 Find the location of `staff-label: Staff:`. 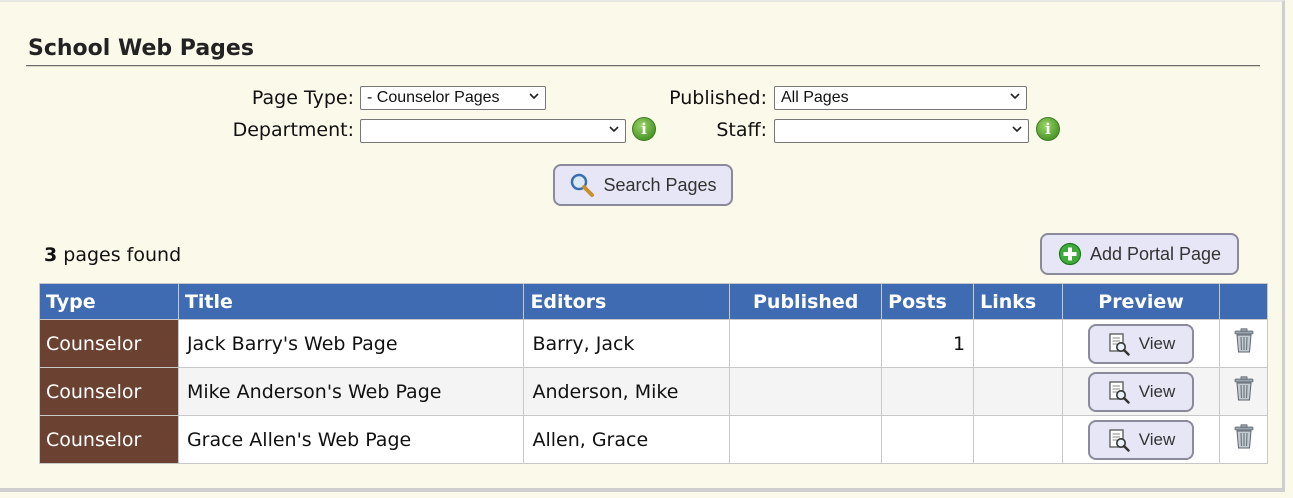

staff-label: Staff: is located at coordinates (741, 130).